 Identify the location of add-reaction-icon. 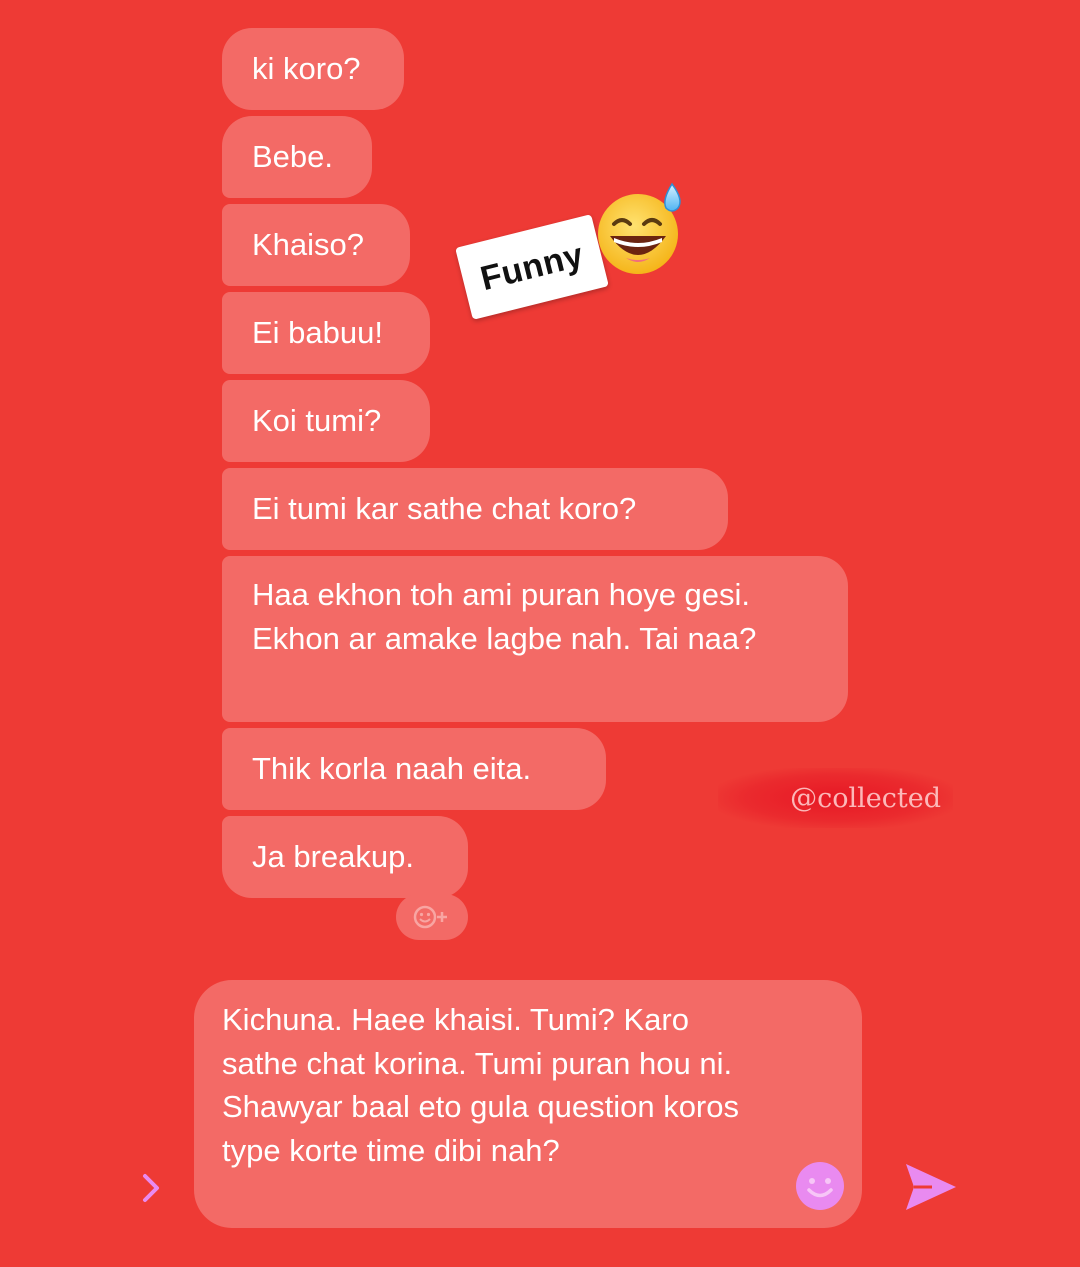
(430, 917).